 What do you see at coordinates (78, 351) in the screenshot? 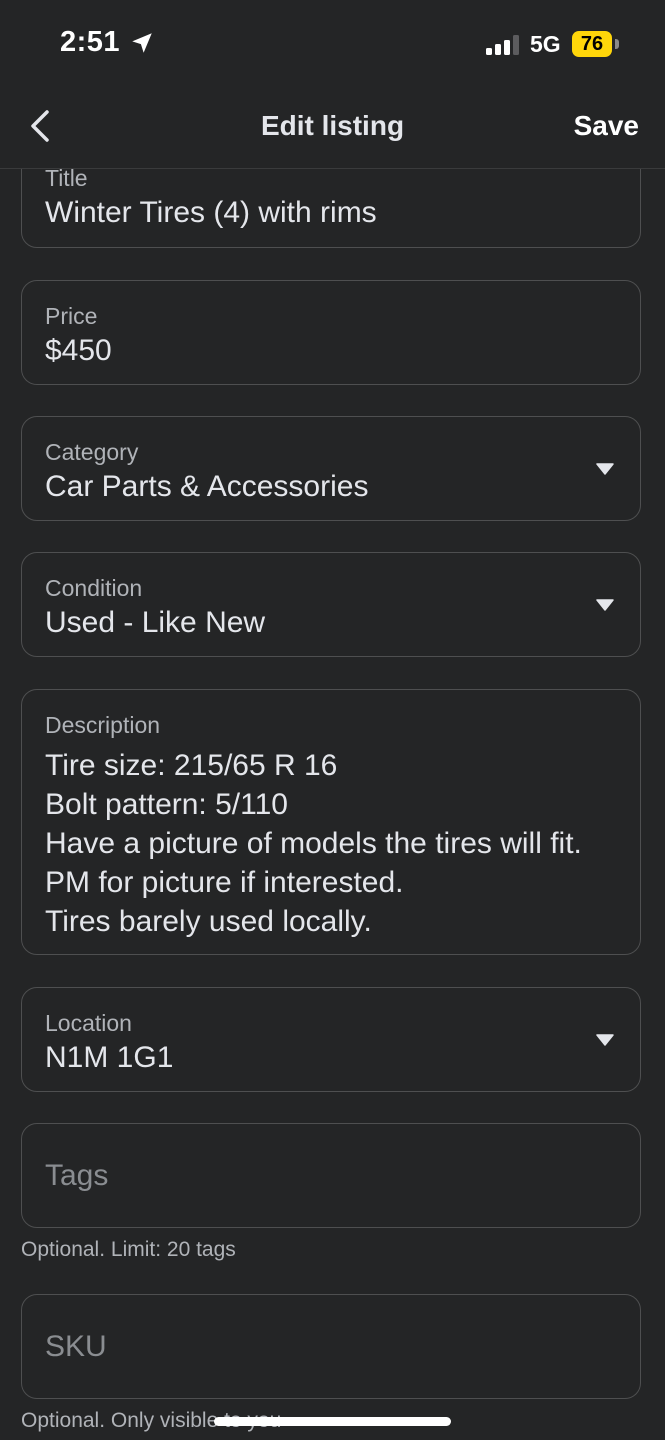
I see `price-input: $450` at bounding box center [78, 351].